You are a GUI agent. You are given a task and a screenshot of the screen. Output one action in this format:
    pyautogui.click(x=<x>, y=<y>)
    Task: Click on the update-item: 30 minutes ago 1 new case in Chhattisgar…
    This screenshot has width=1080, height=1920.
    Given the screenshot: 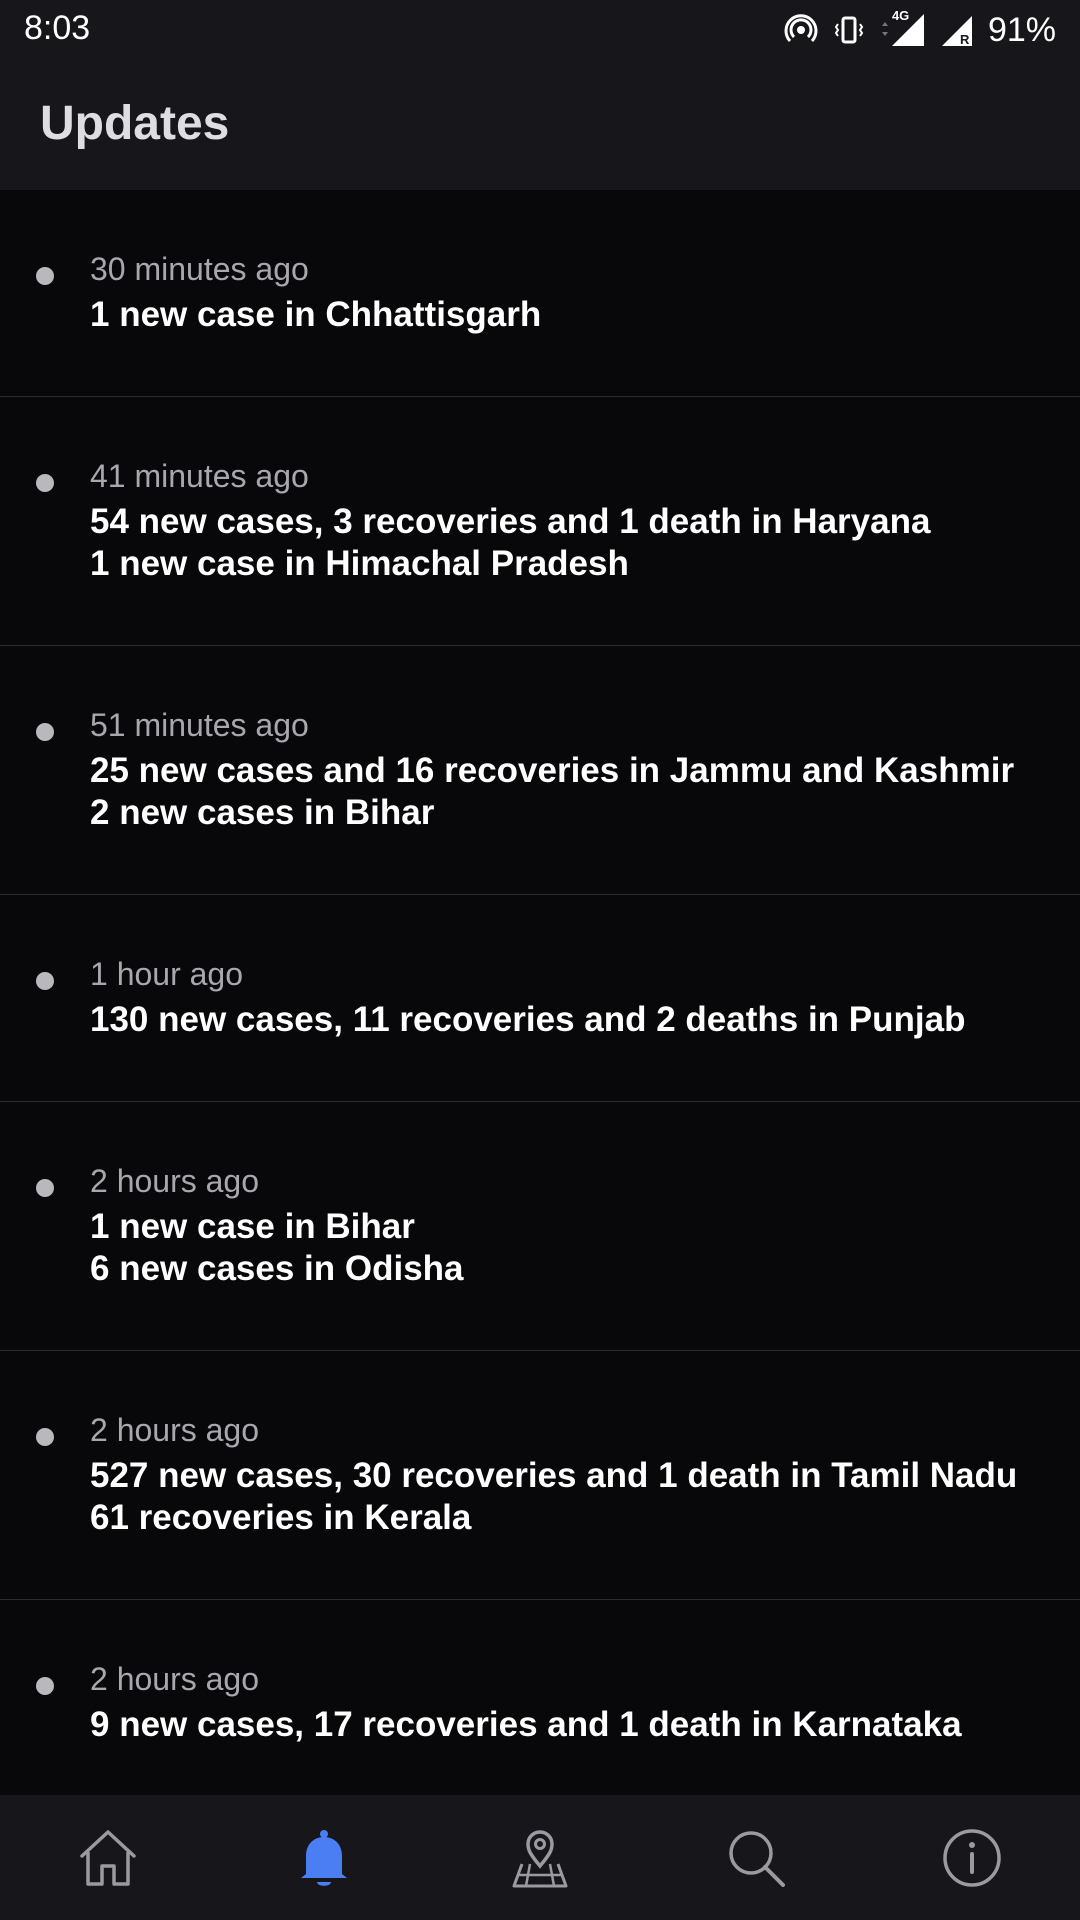 What is the action you would take?
    pyautogui.click(x=540, y=293)
    